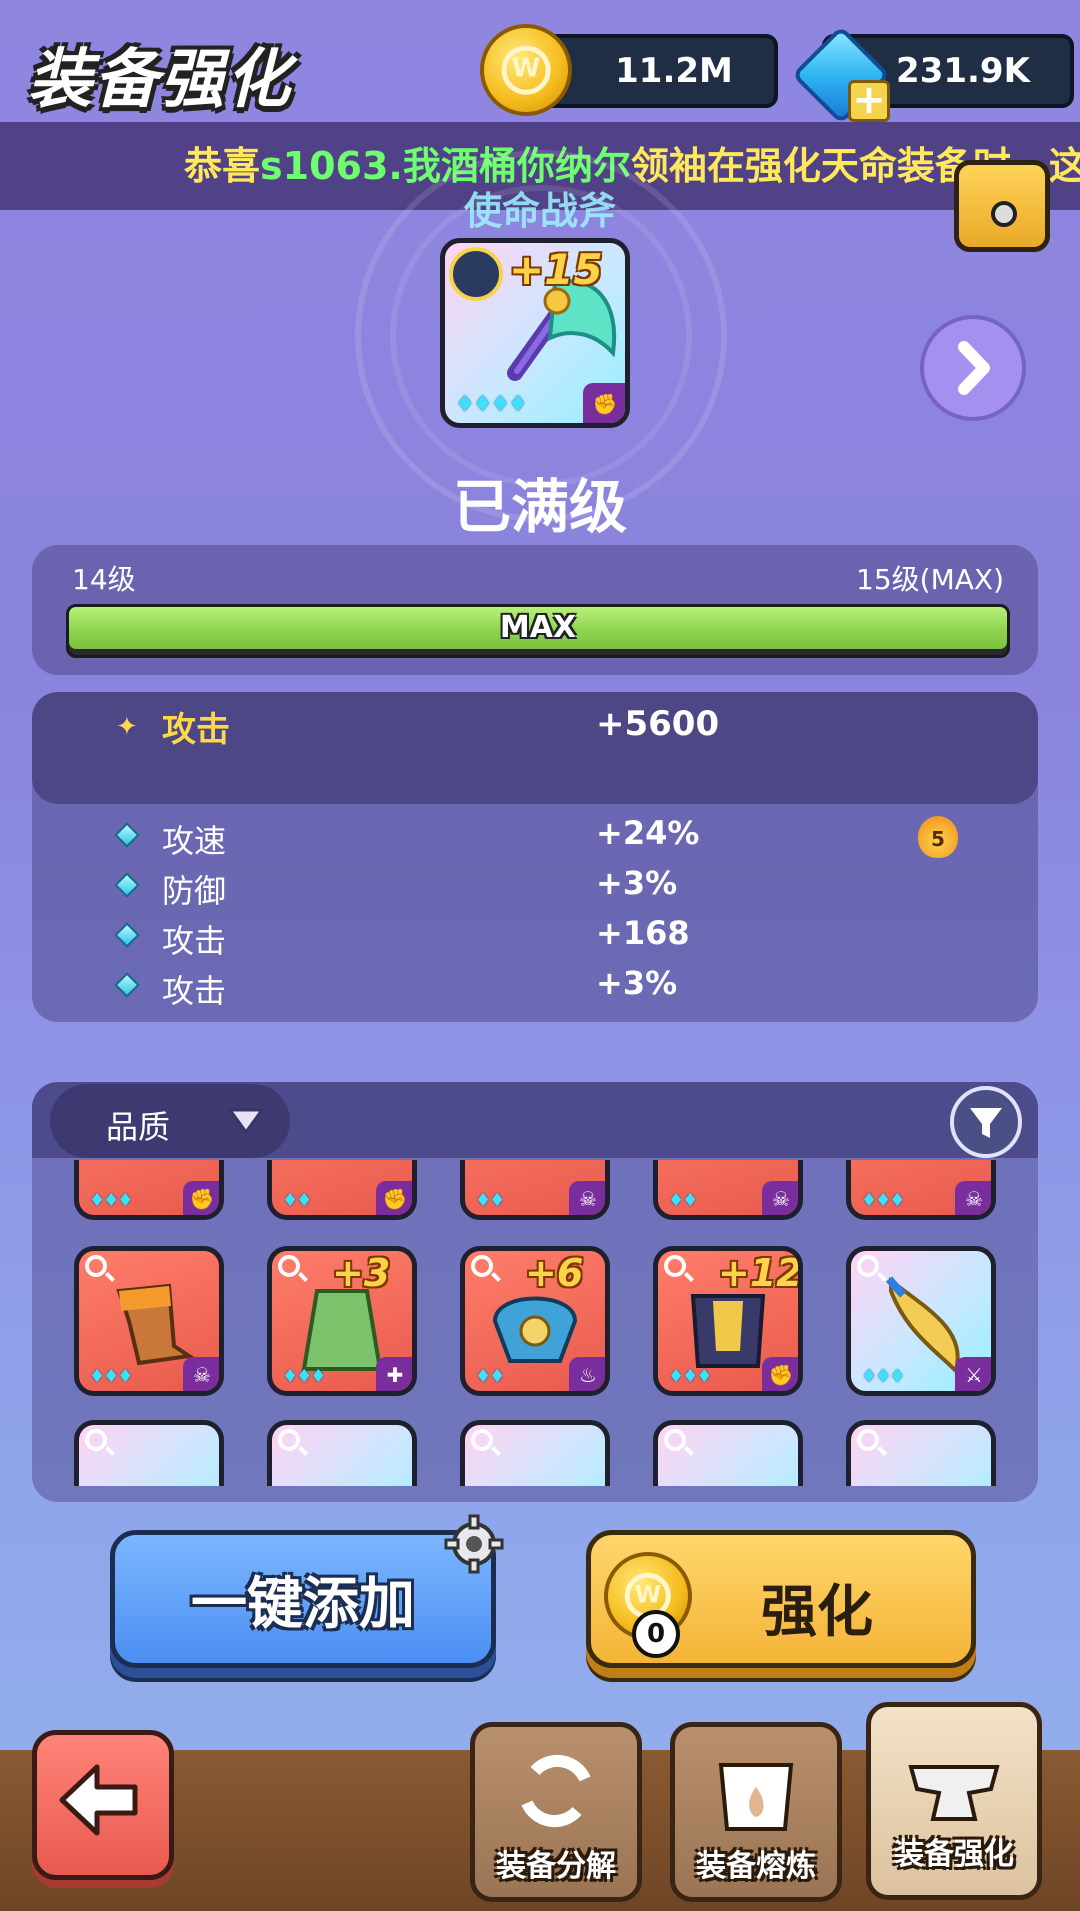 This screenshot has height=1911, width=1080. I want to click on tab-decompose: 装备分解, so click(556, 1812).